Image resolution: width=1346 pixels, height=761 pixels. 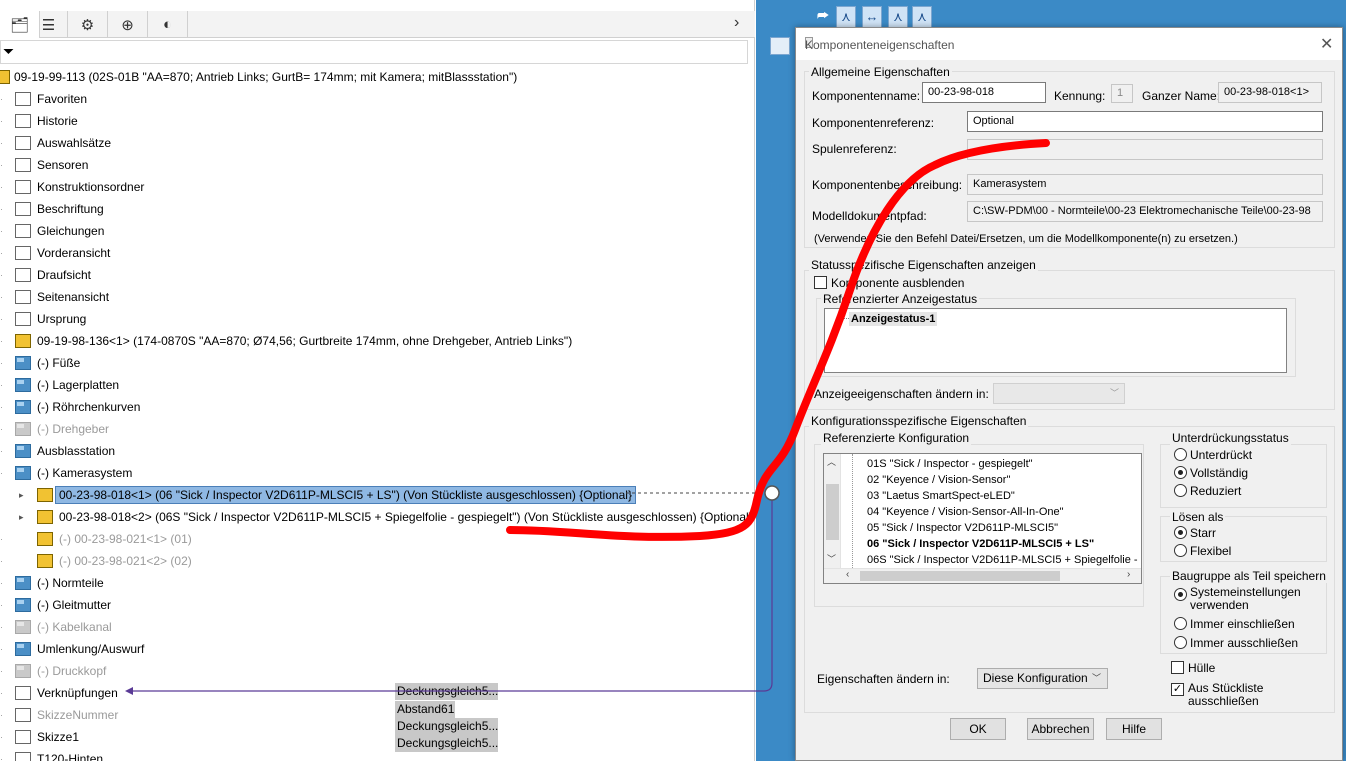 What do you see at coordinates (129, 691) in the screenshot?
I see `arrow-head-icon` at bounding box center [129, 691].